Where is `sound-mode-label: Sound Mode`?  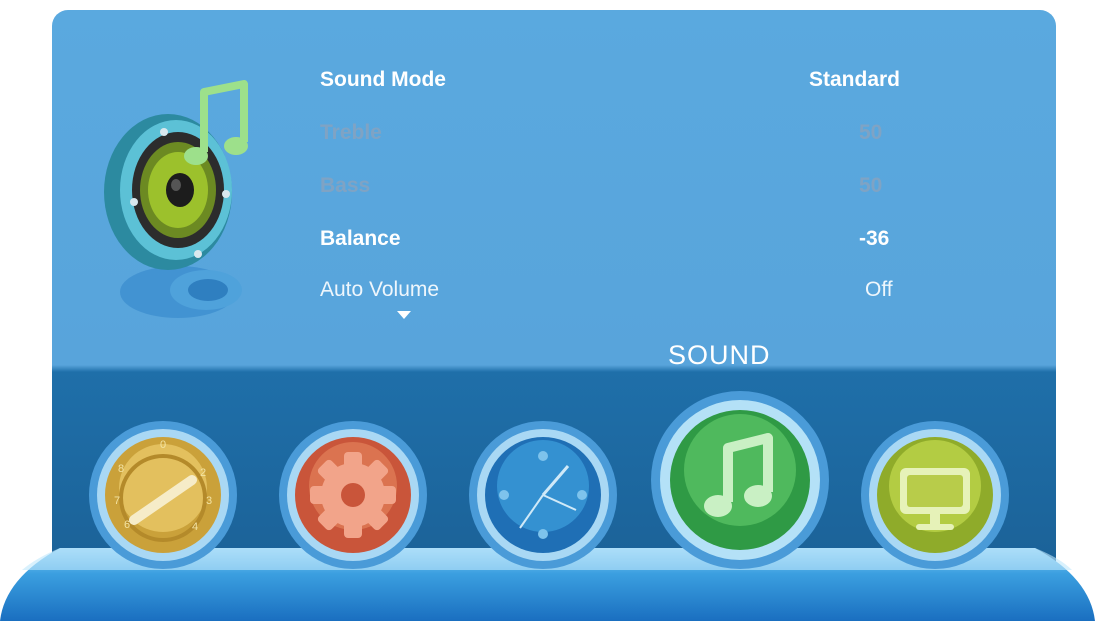 sound-mode-label: Sound Mode is located at coordinates (383, 79).